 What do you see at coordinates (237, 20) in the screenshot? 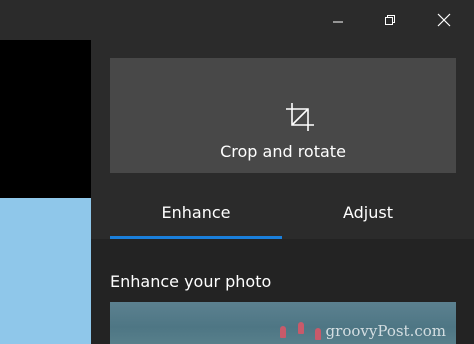
I see `title-bar` at bounding box center [237, 20].